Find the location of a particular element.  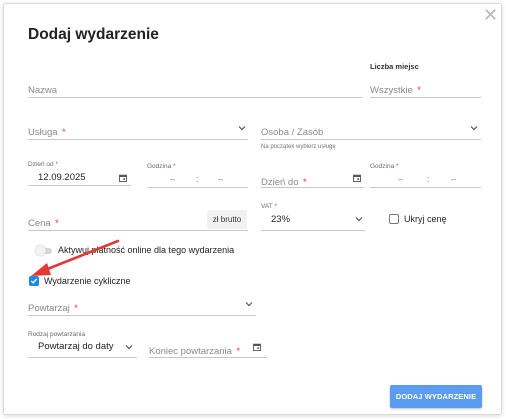

time-from-hours: – is located at coordinates (172, 179).